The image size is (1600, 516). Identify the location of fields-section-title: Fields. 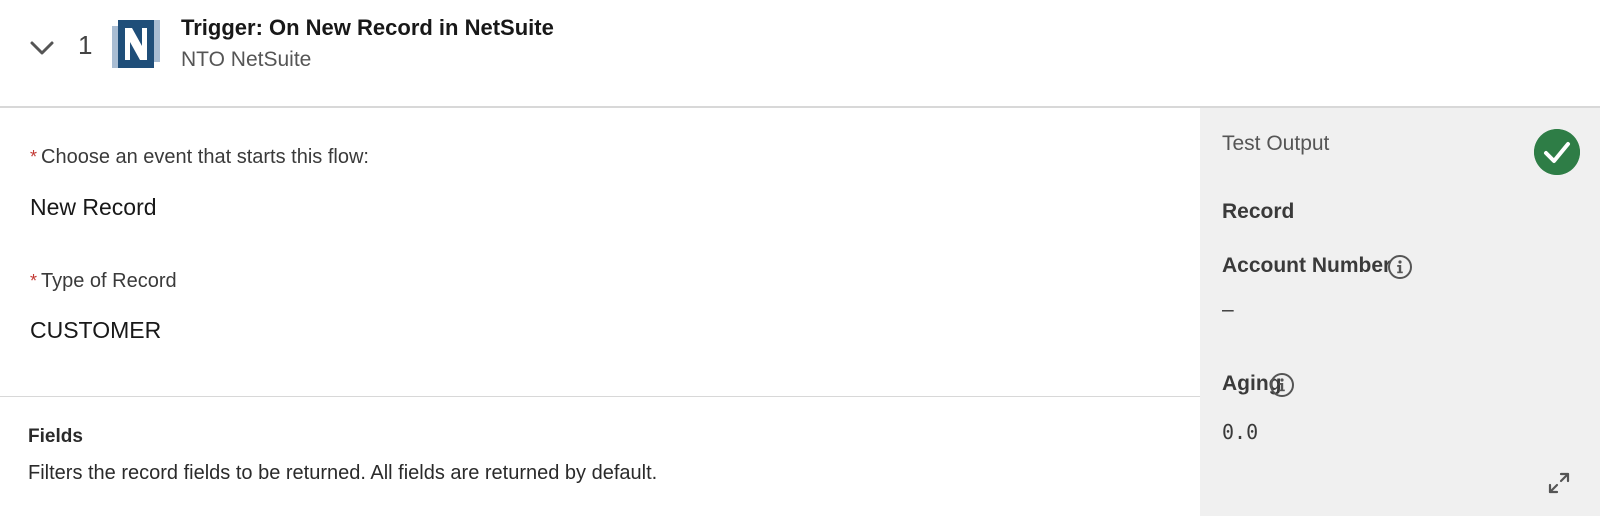
(55, 436).